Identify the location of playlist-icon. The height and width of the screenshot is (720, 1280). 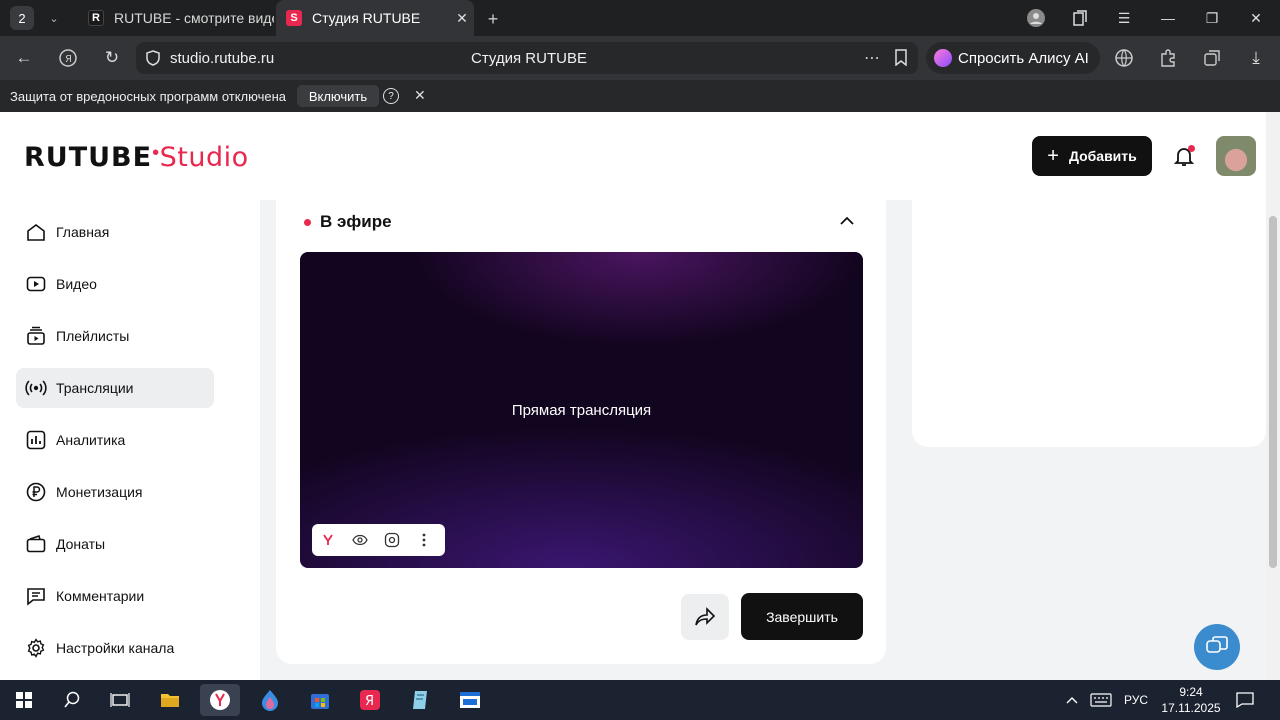
(36, 336).